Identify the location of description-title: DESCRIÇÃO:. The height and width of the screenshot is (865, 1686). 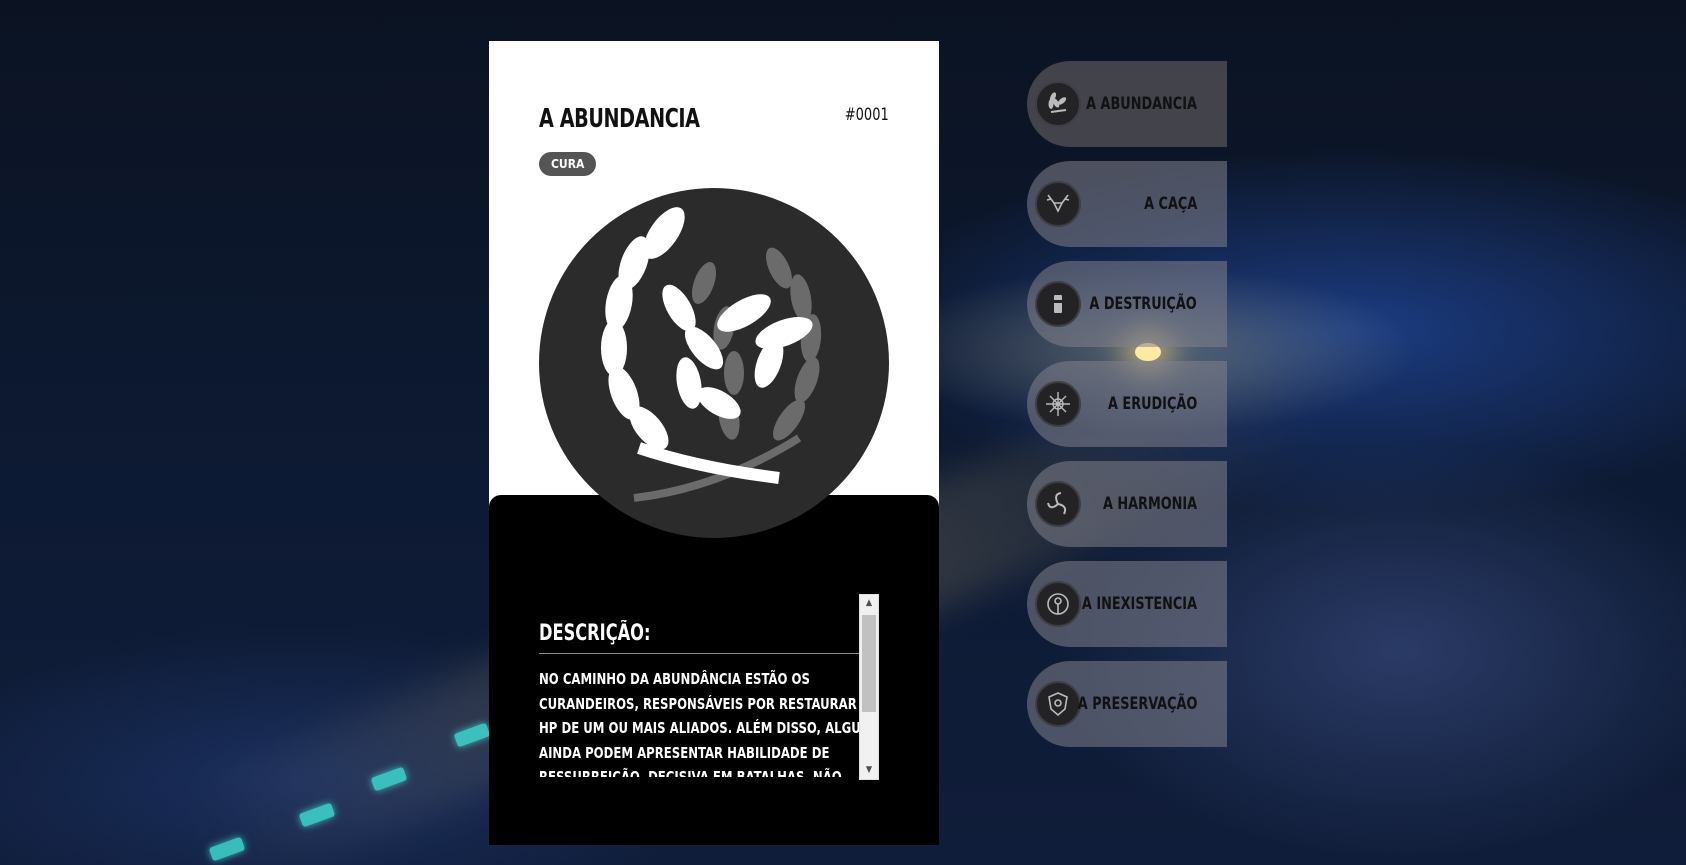
(595, 633).